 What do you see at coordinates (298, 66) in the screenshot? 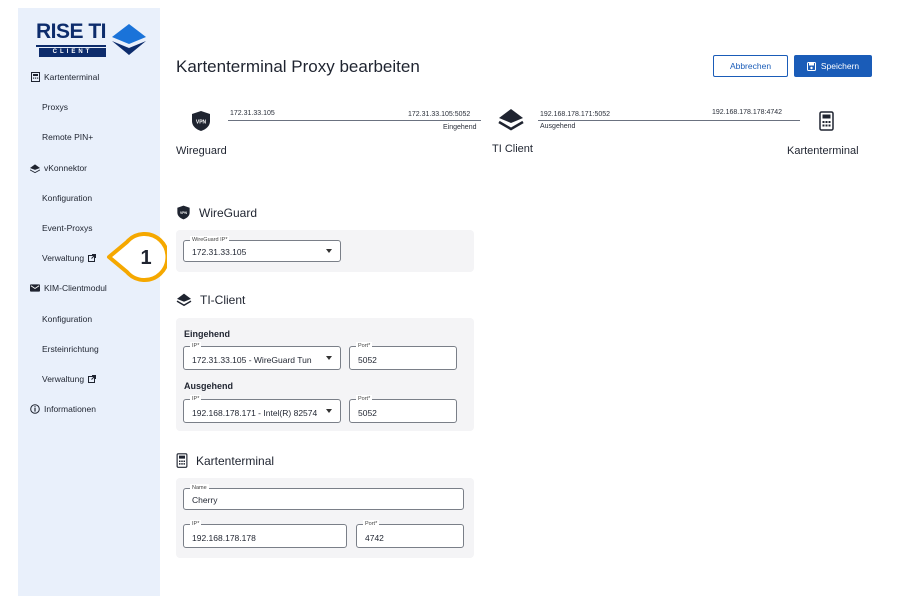
I see `page-title: Kartenterminal Proxy bearbeiten` at bounding box center [298, 66].